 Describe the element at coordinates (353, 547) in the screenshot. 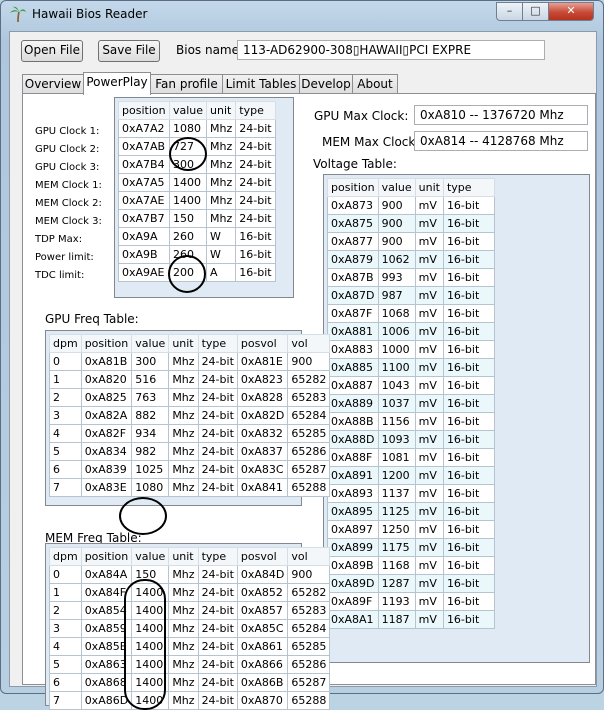

I see `table-cell: 0xA899` at that location.